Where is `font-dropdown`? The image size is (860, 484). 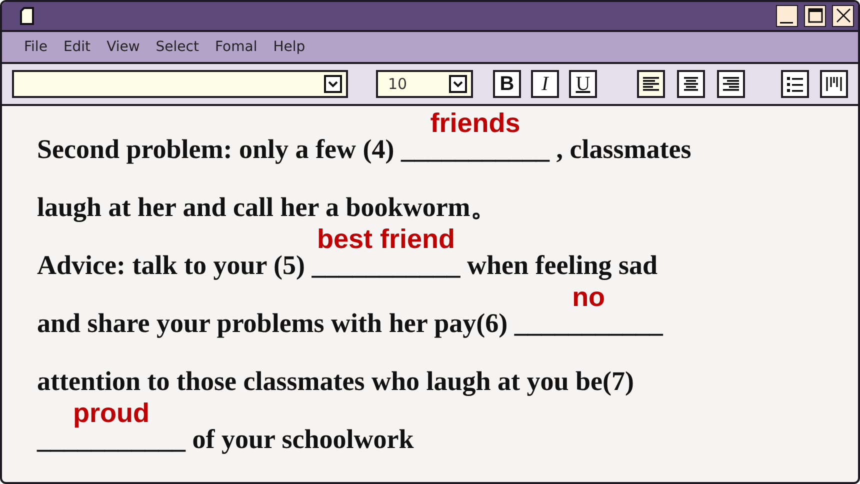 font-dropdown is located at coordinates (180, 84).